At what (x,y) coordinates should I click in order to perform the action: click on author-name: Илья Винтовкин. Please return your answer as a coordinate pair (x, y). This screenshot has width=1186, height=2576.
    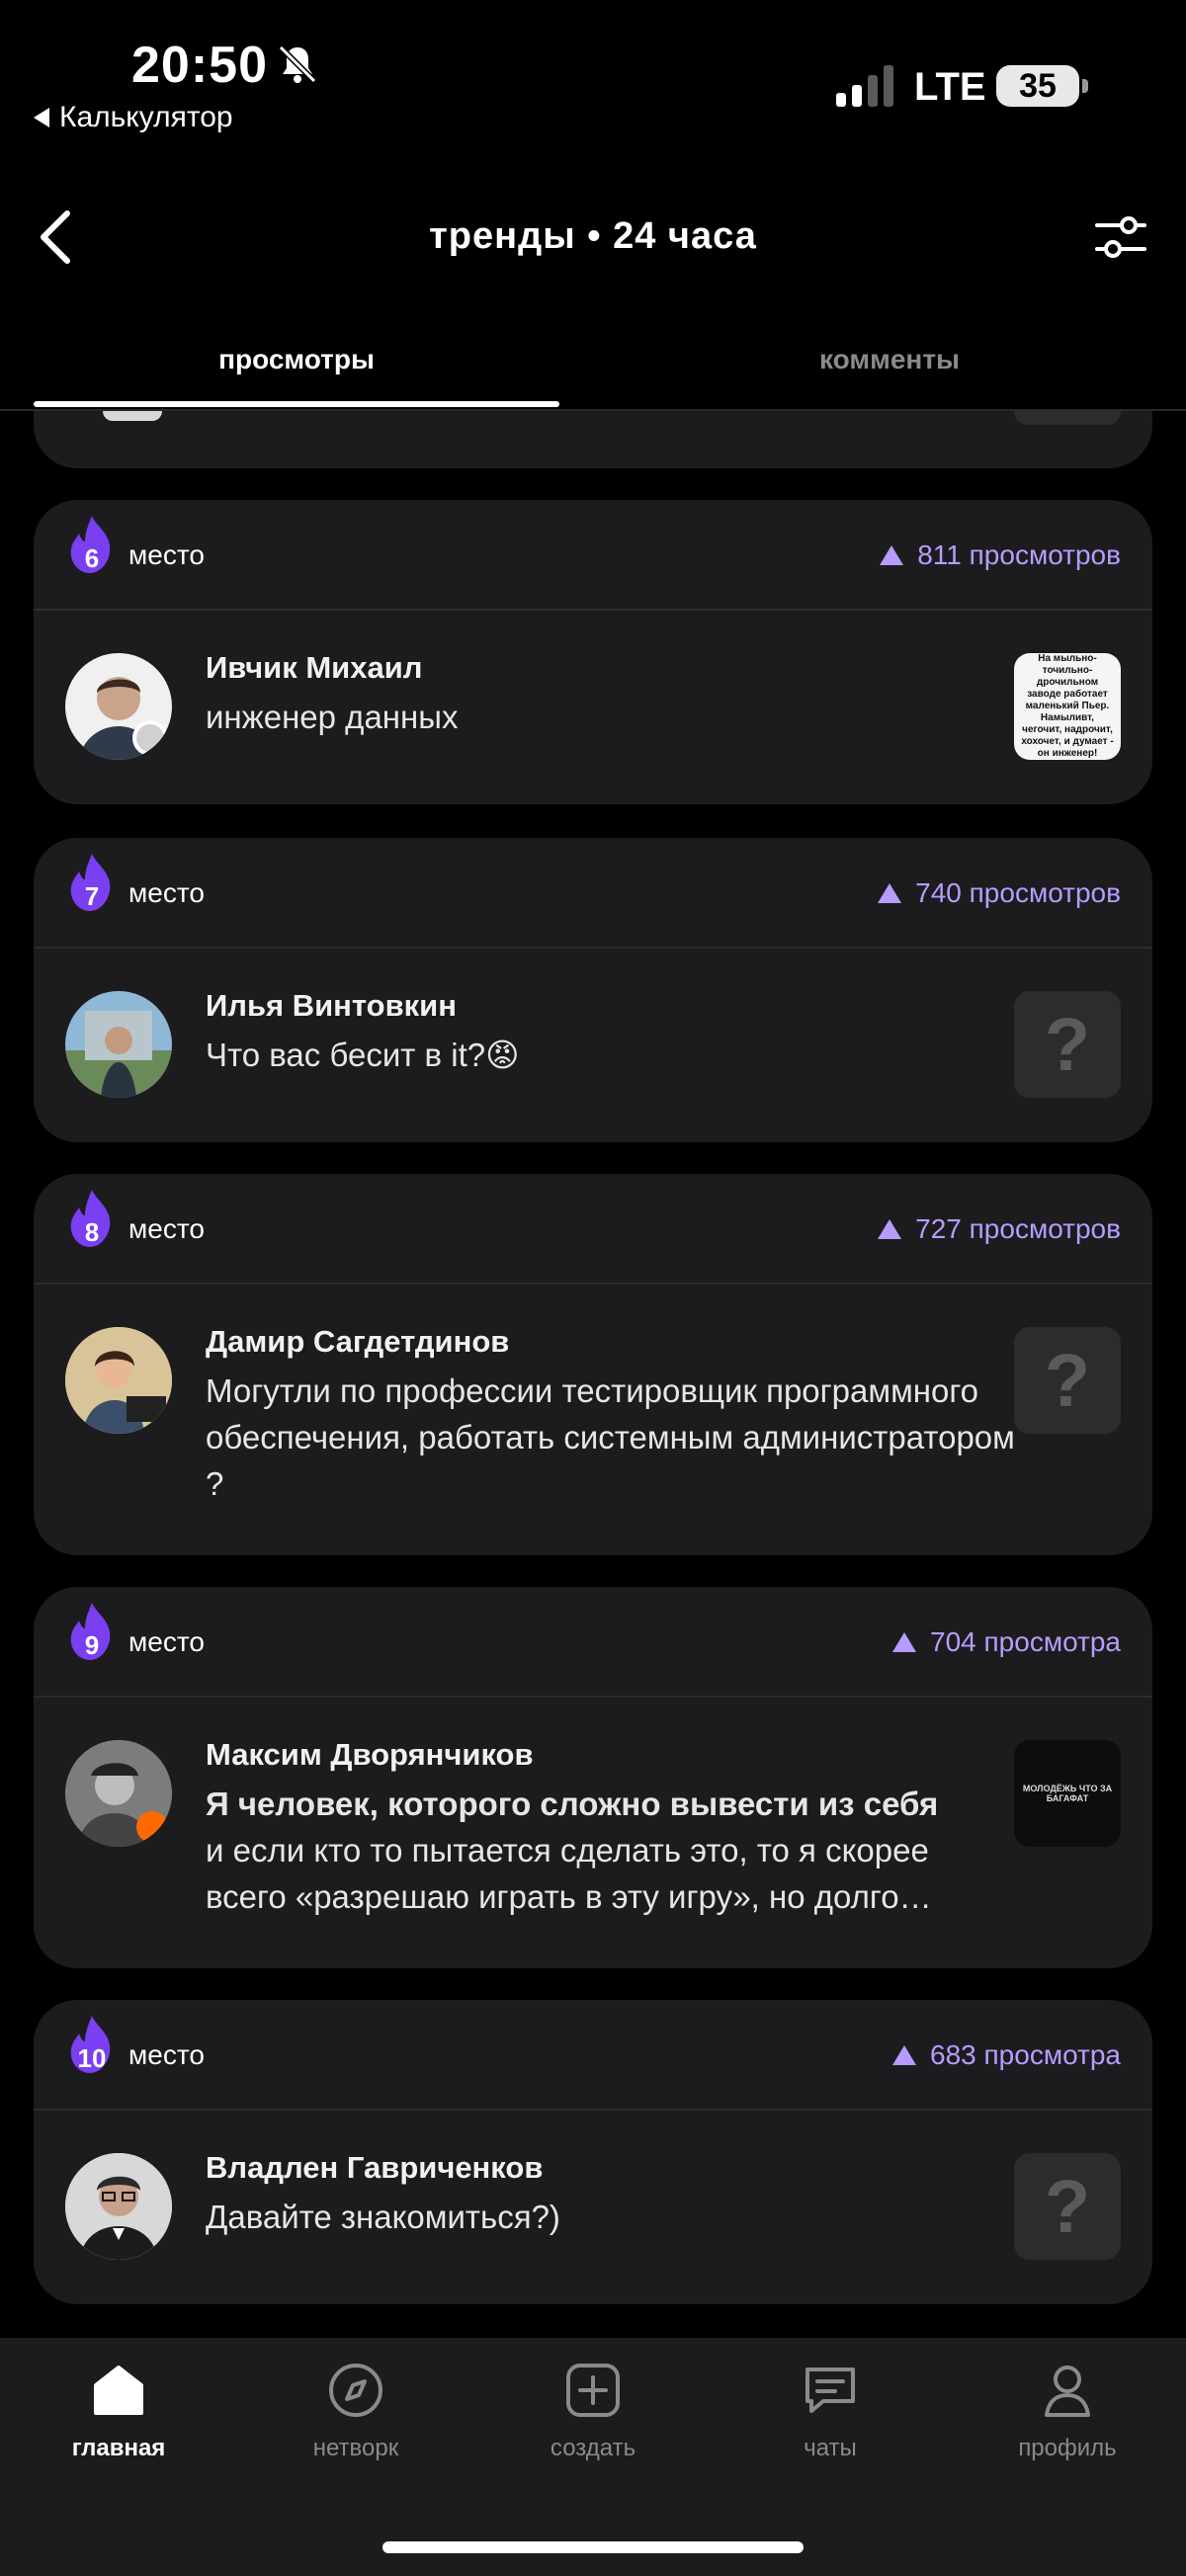
    Looking at the image, I should click on (331, 1006).